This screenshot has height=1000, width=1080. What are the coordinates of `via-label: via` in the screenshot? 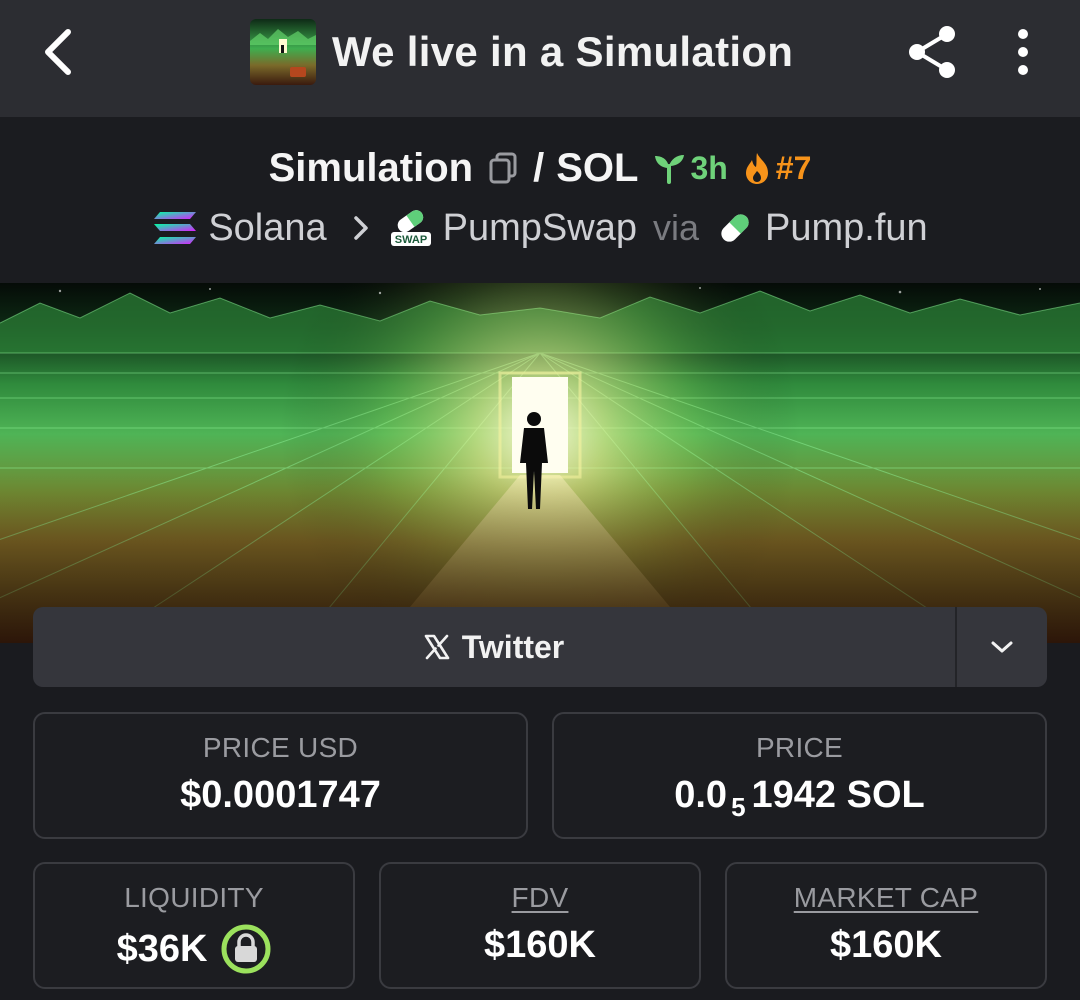 It's located at (676, 227).